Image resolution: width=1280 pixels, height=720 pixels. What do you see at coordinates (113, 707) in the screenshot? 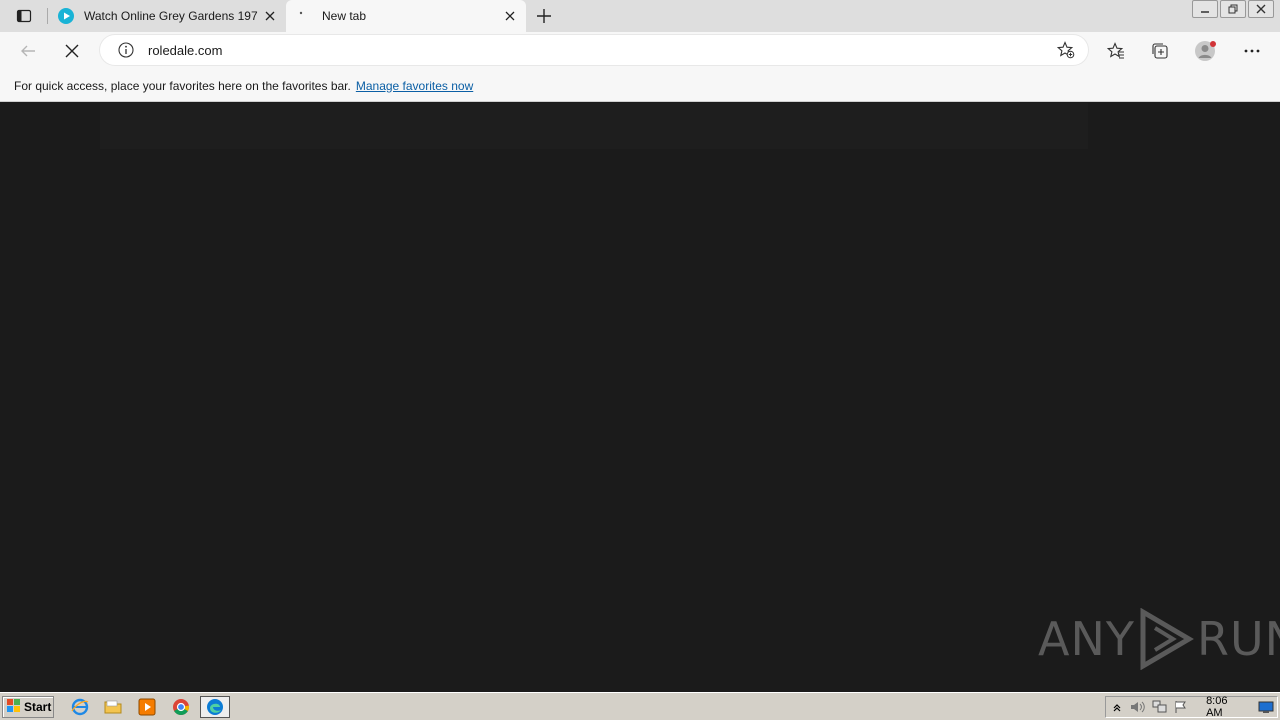
I see `folder-icon` at bounding box center [113, 707].